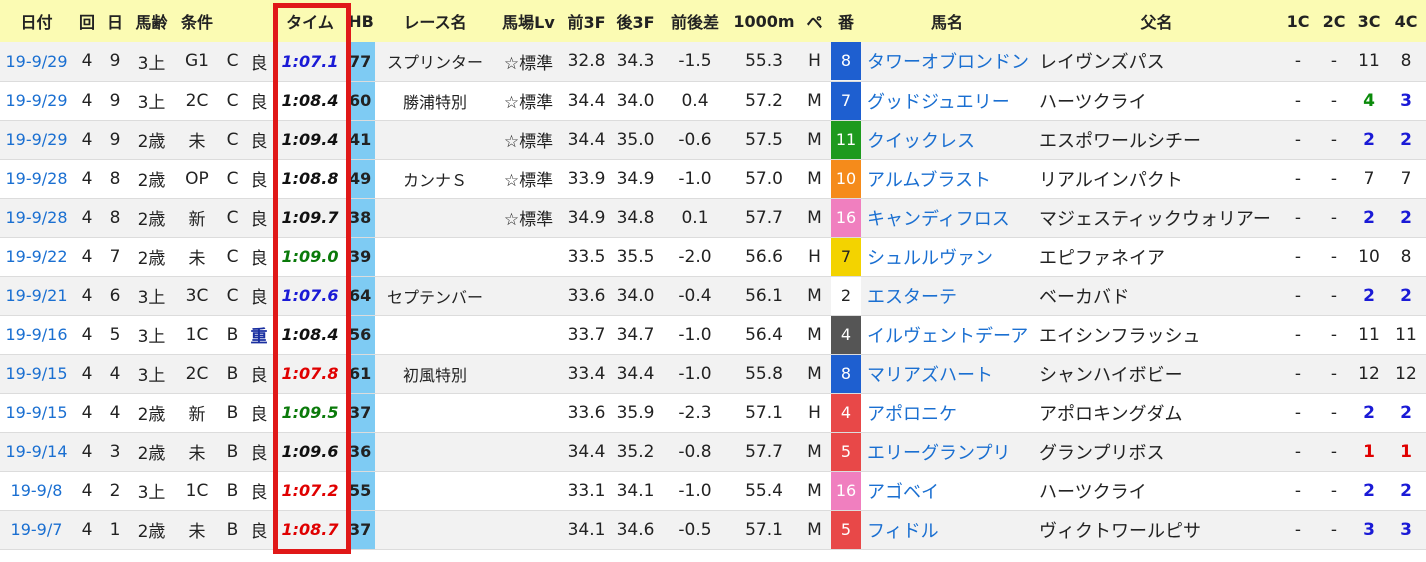  What do you see at coordinates (86, 22) in the screenshot?
I see `header-kai: 回` at bounding box center [86, 22].